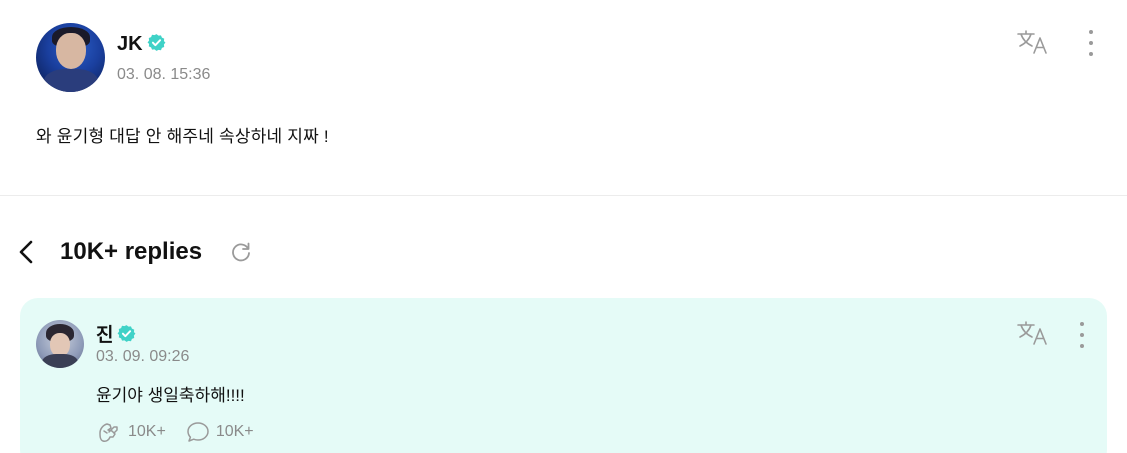  What do you see at coordinates (108, 432) in the screenshot?
I see `cheer-hands-icon` at bounding box center [108, 432].